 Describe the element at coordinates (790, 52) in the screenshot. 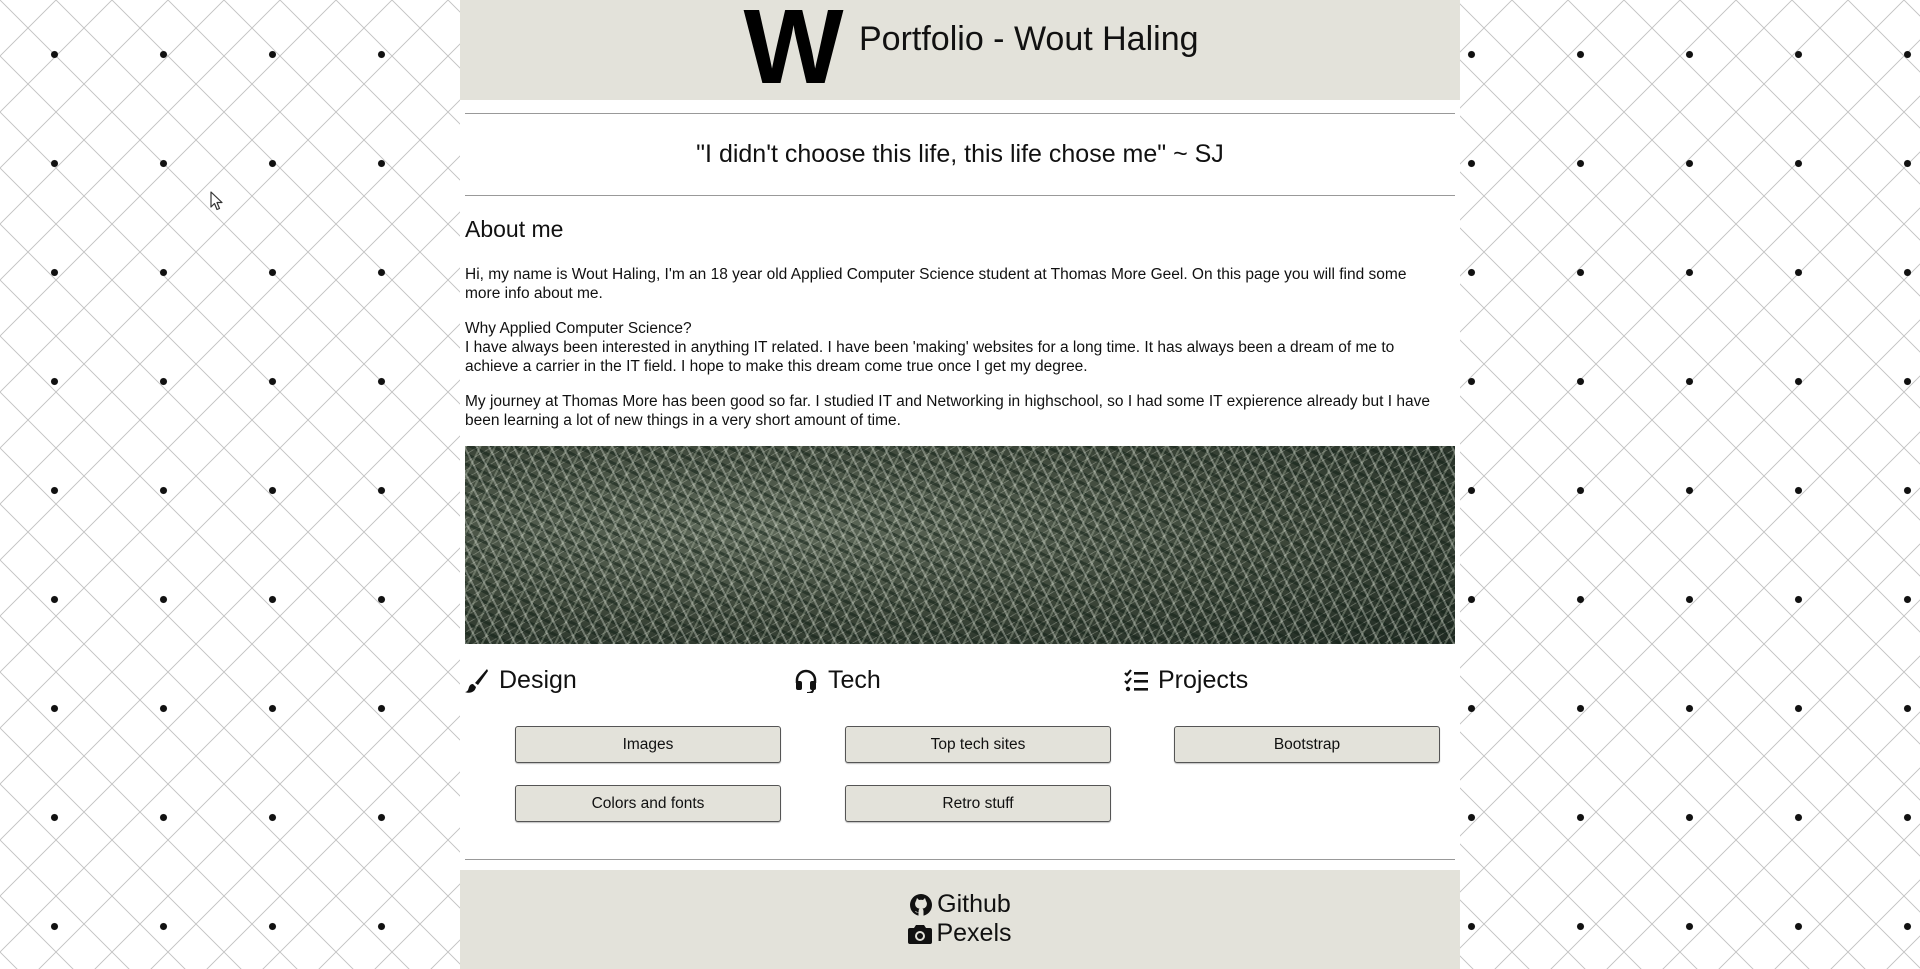

I see `logo: W` at that location.